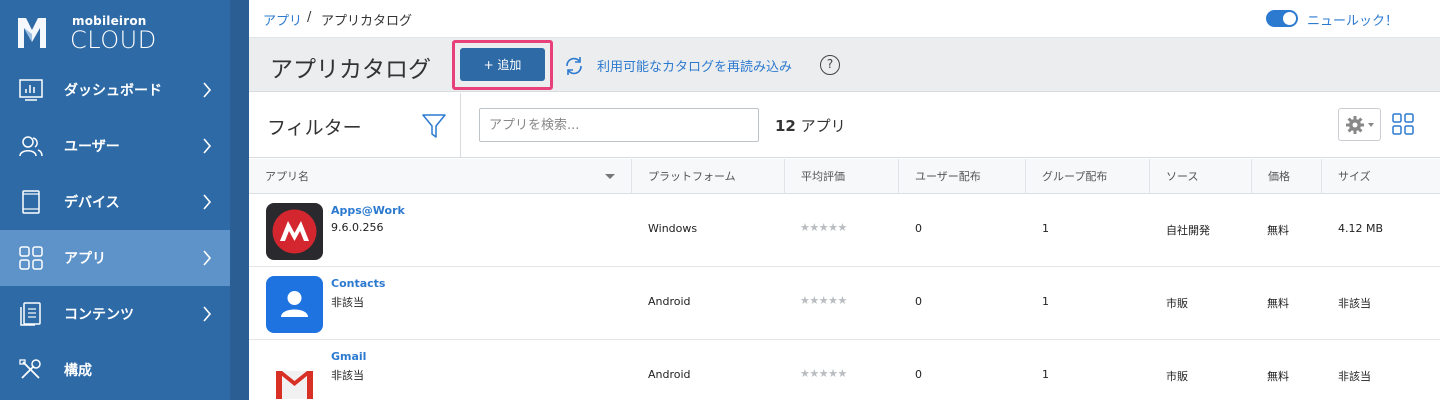  I want to click on apps-icon, so click(31, 258).